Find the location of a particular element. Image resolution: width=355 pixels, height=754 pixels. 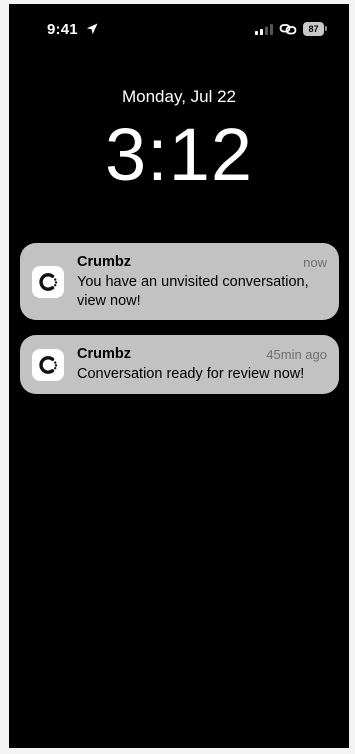

battery-level: 87 is located at coordinates (313, 29).